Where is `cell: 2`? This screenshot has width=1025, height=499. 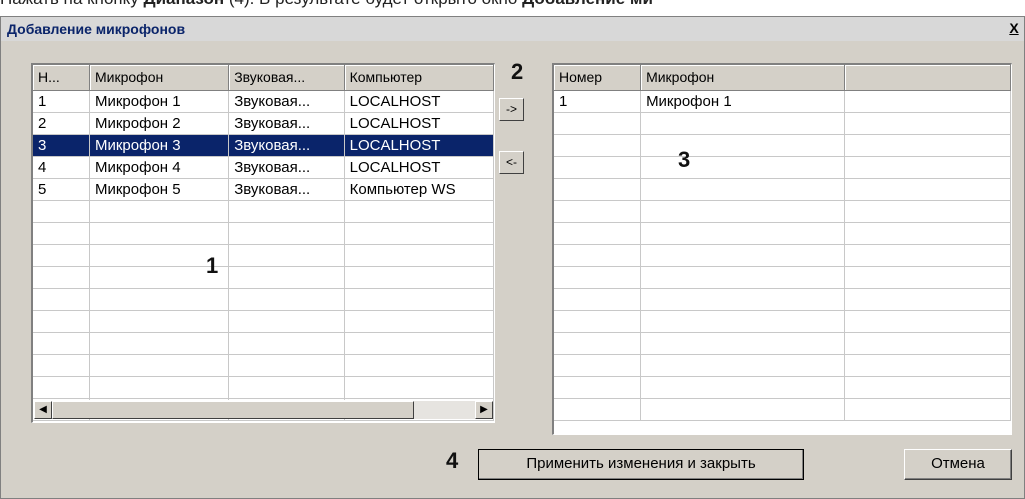
cell: 2 is located at coordinates (61, 123).